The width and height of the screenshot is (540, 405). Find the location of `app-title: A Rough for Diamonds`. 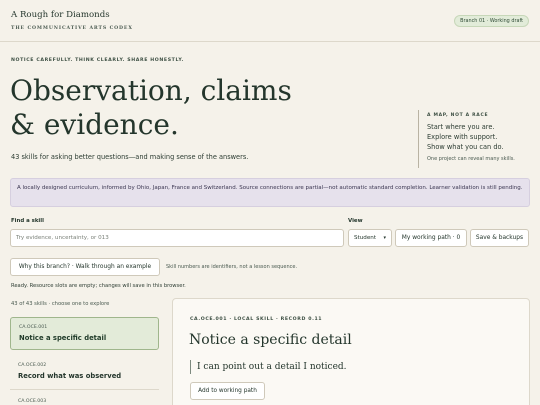

app-title: A Rough for Diamonds is located at coordinates (60, 15).